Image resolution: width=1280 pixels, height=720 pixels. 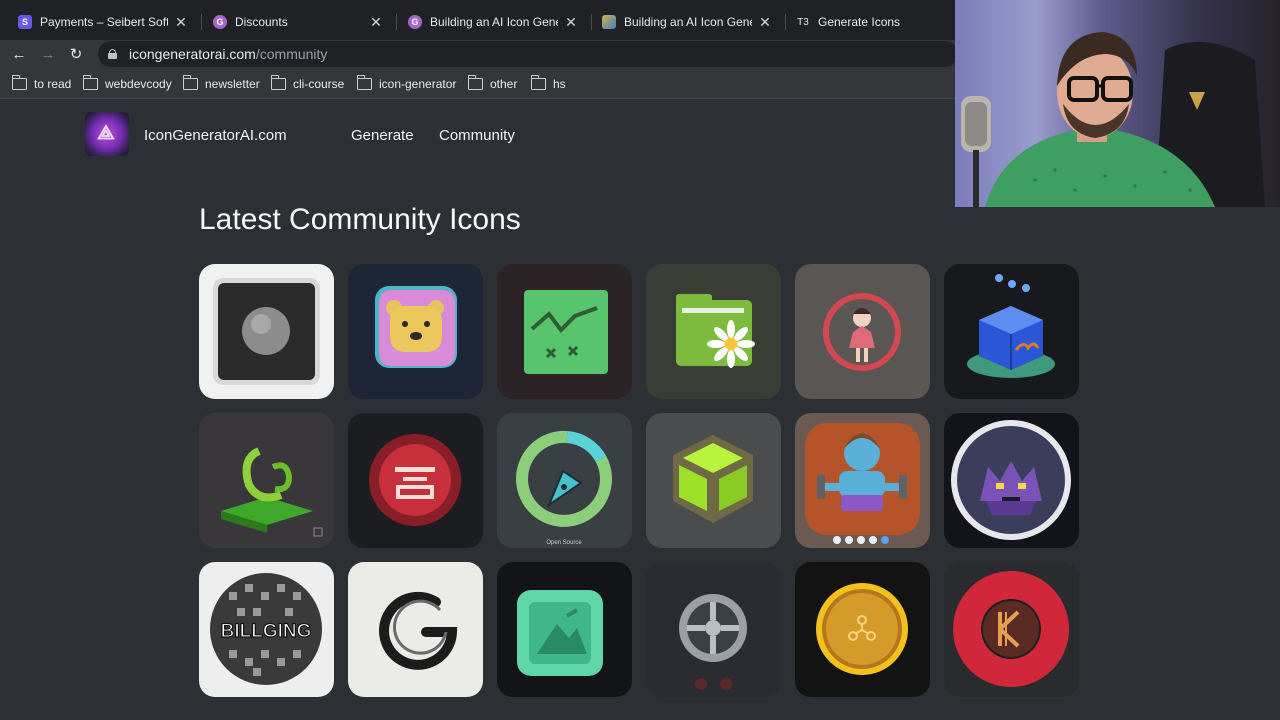 I want to click on tile-caption: BILLGING, so click(x=266, y=631).